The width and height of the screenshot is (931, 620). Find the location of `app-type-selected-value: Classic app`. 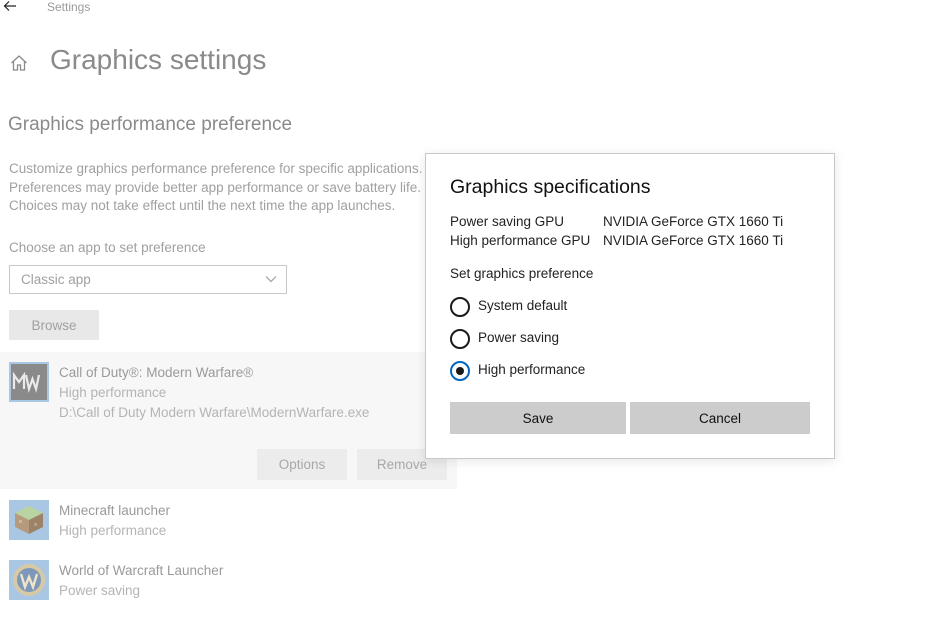

app-type-selected-value: Classic app is located at coordinates (56, 279).